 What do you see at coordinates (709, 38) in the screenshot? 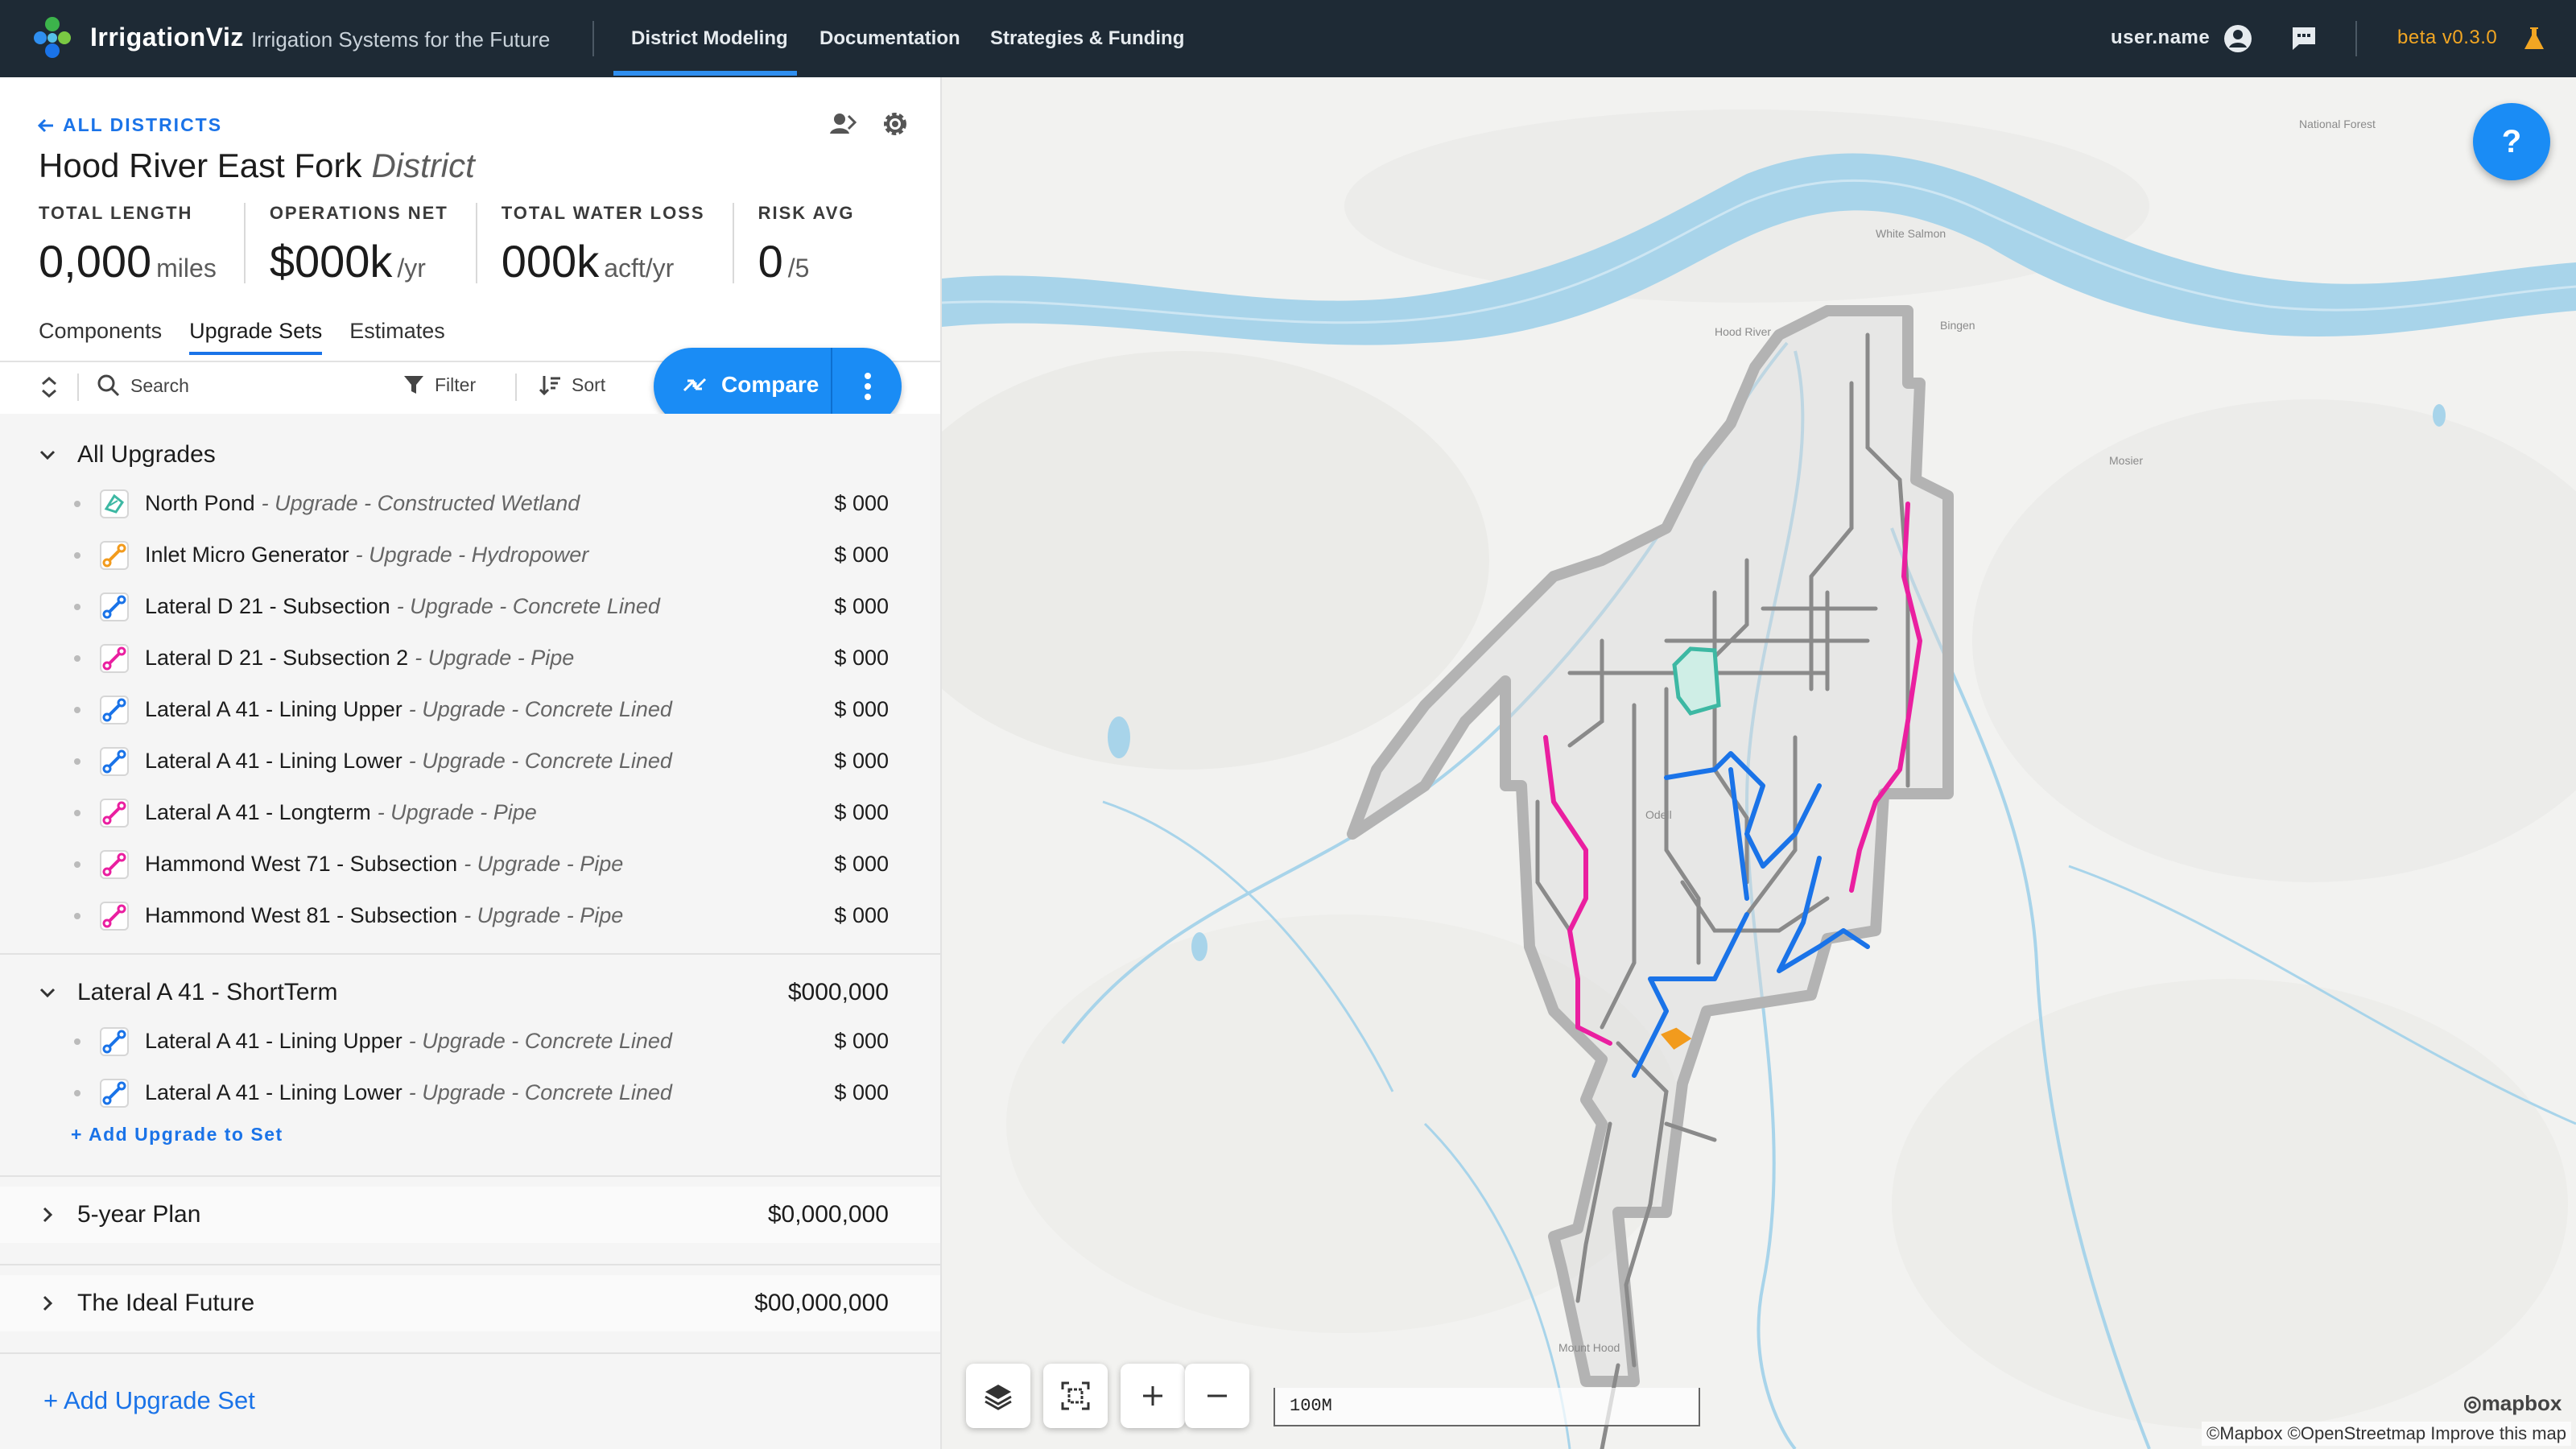
I see `nav-district-modeling: District Modeling` at bounding box center [709, 38].